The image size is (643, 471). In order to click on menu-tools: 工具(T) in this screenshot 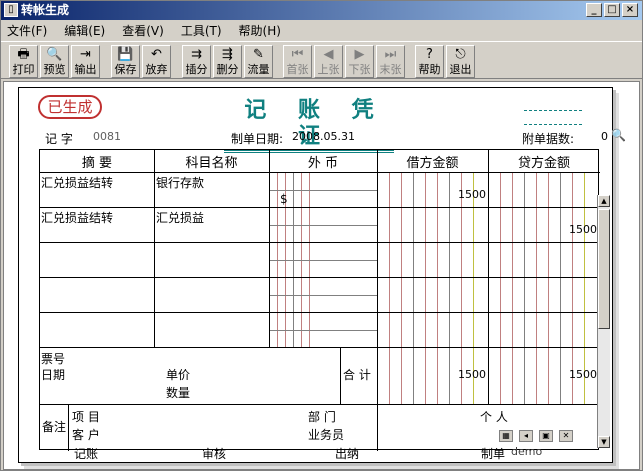, I will do `click(201, 30)`.